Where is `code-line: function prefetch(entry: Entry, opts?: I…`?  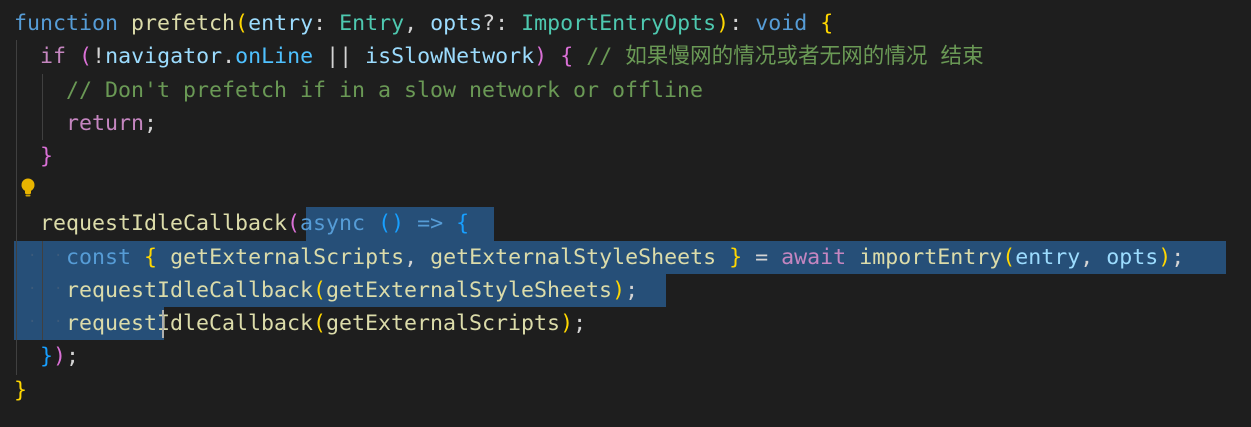
code-line: function prefetch(entry: Entry, opts?: I… is located at coordinates (423, 23).